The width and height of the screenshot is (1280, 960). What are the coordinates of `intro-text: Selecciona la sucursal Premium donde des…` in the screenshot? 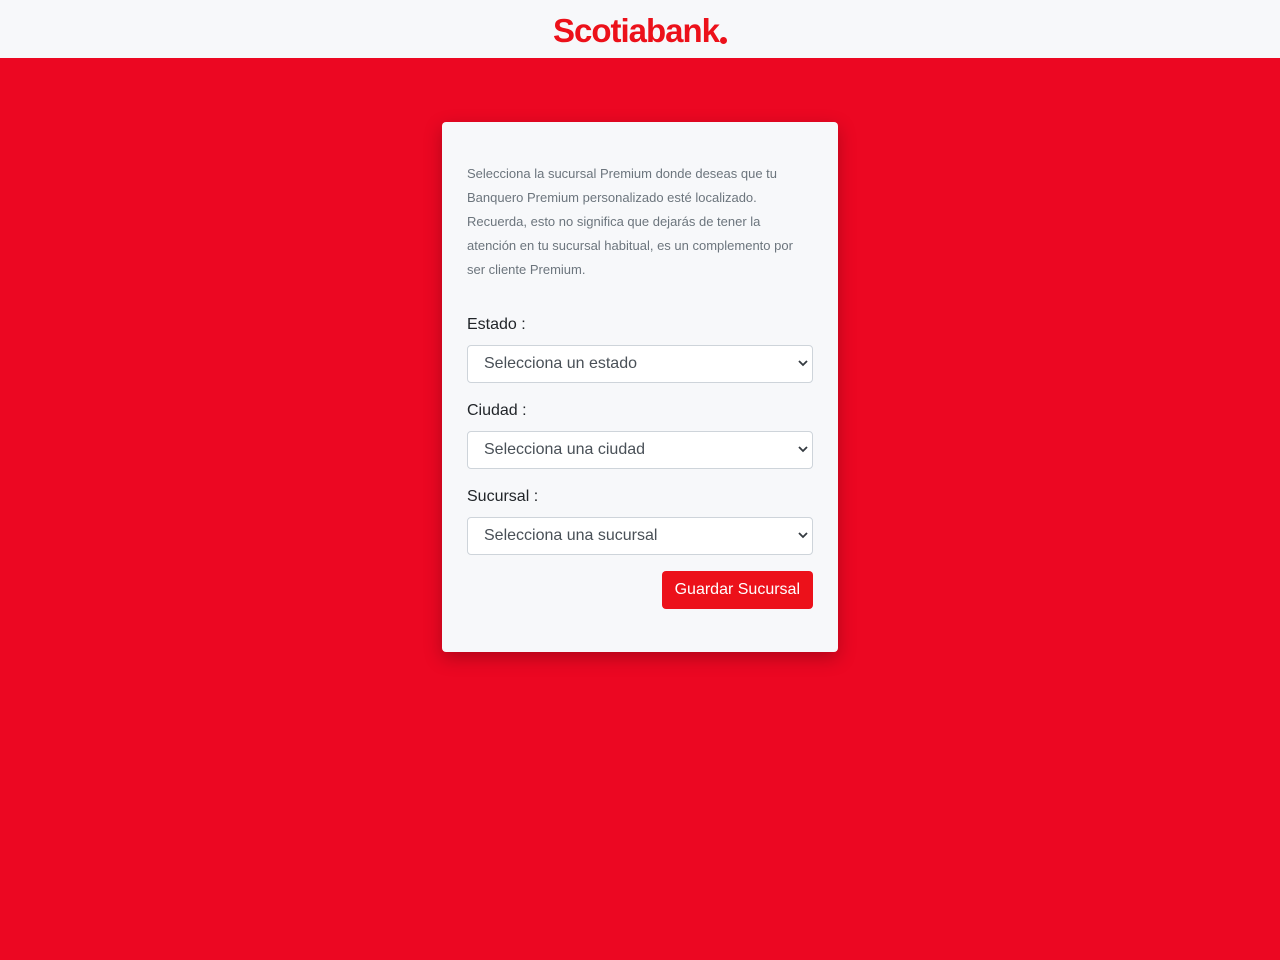 It's located at (630, 221).